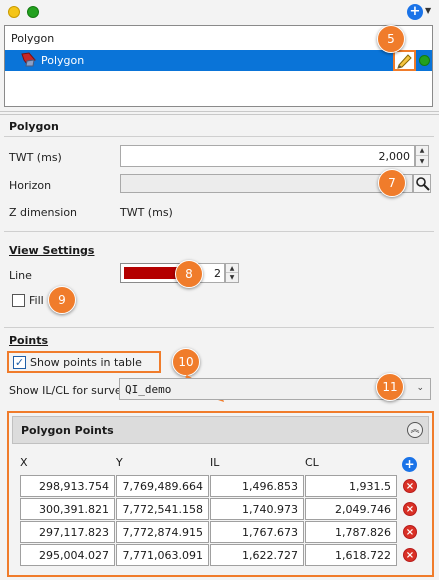 The image size is (439, 580). Describe the element at coordinates (257, 555) in the screenshot. I see `table-cell-il: 1,622.727` at that location.